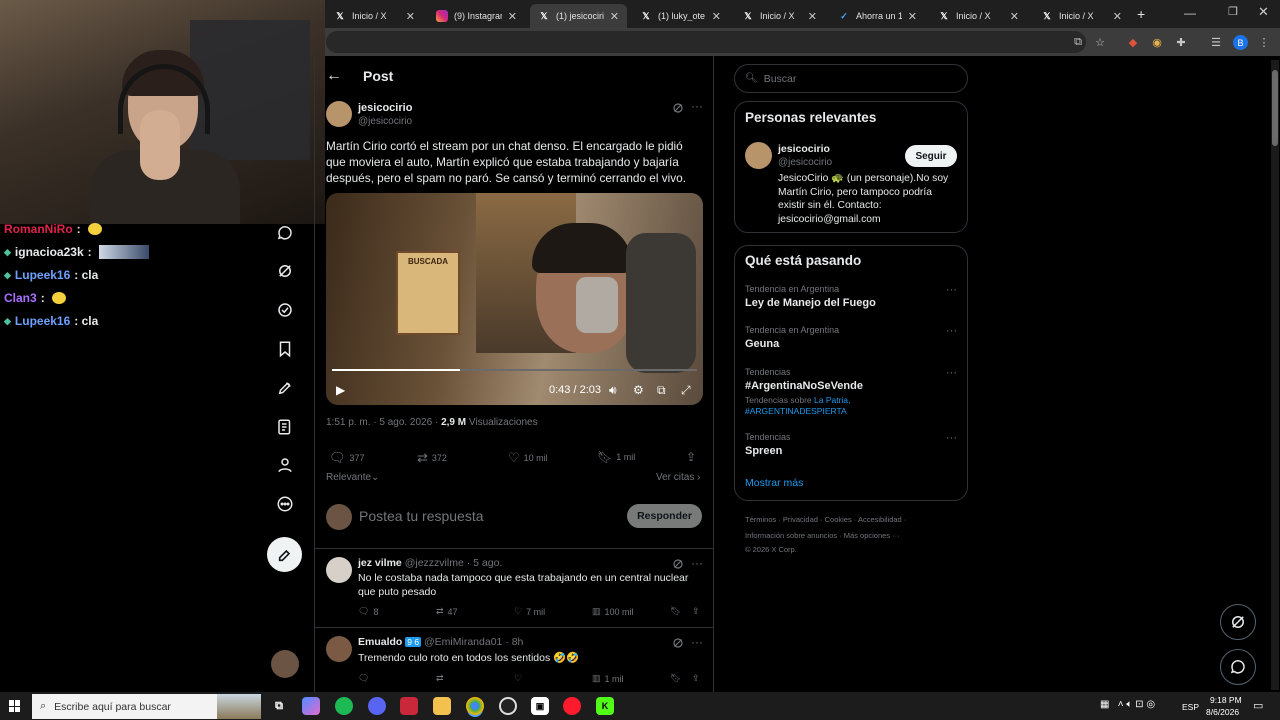 This screenshot has height=720, width=1280. What do you see at coordinates (285, 233) in the screenshot?
I see `messages-icon` at bounding box center [285, 233].